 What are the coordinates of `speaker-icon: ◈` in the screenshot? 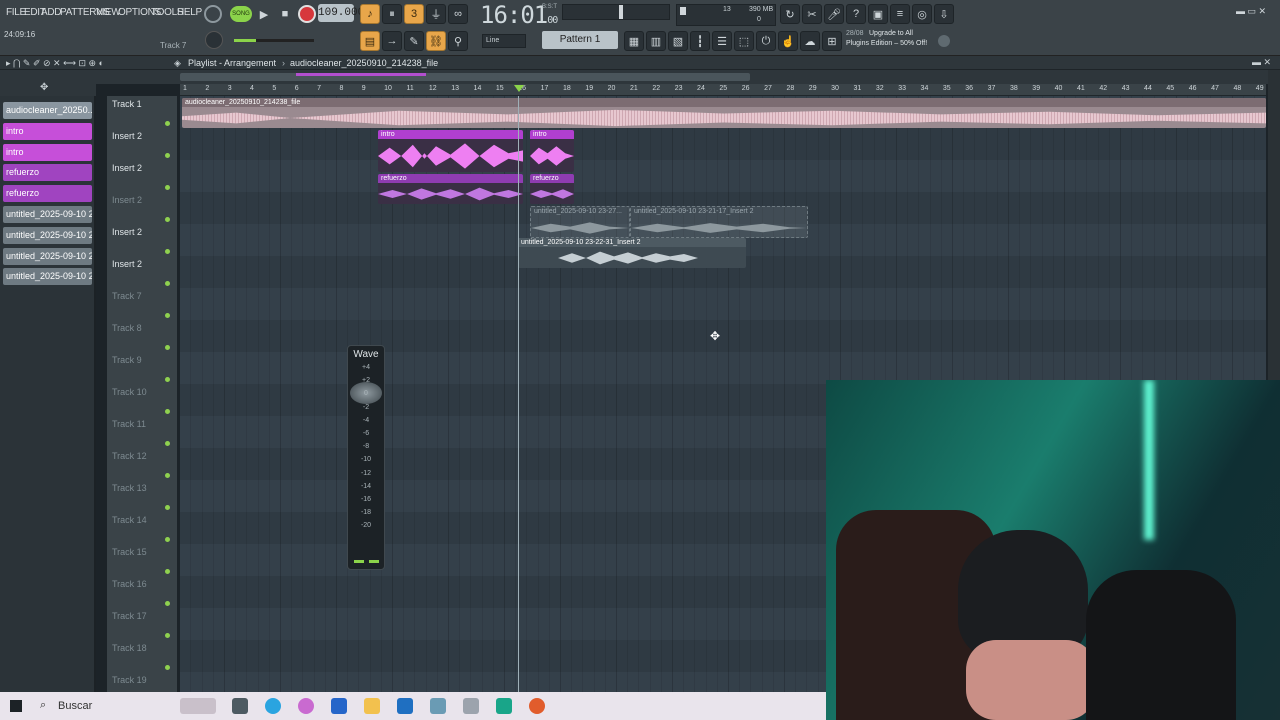 It's located at (177, 63).